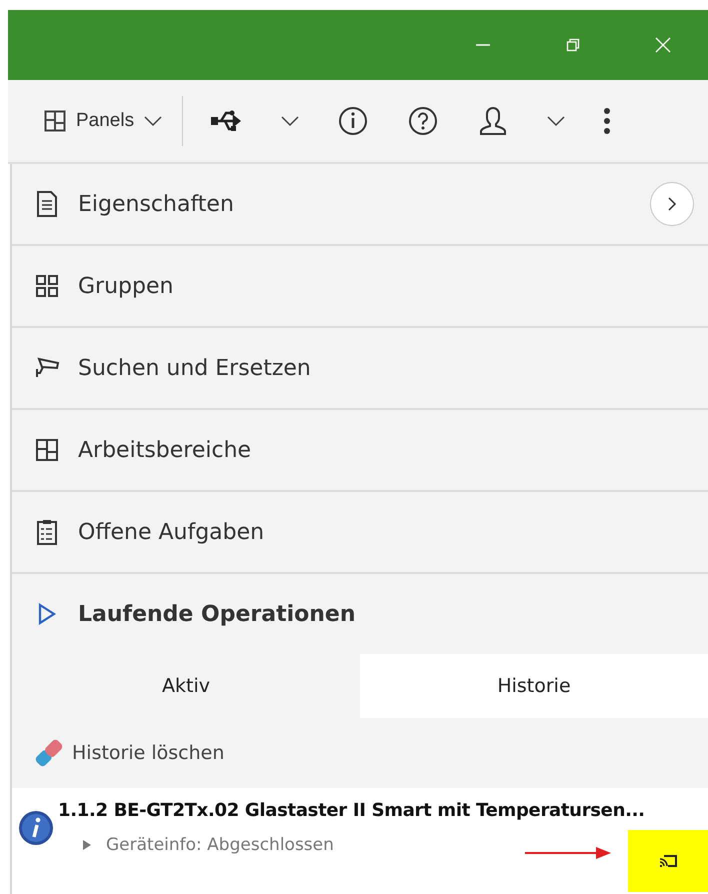 This screenshot has height=894, width=708. Describe the element at coordinates (156, 204) in the screenshot. I see `panel-title: Eigenschaften` at that location.